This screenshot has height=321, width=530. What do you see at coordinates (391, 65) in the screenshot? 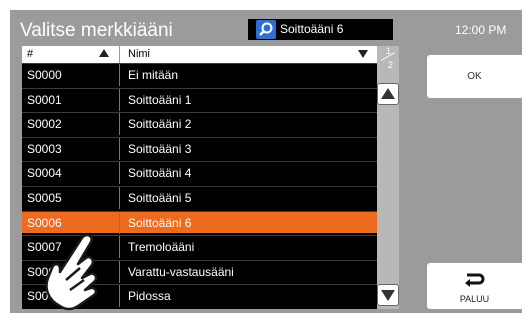
I see `page-total: 2` at bounding box center [391, 65].